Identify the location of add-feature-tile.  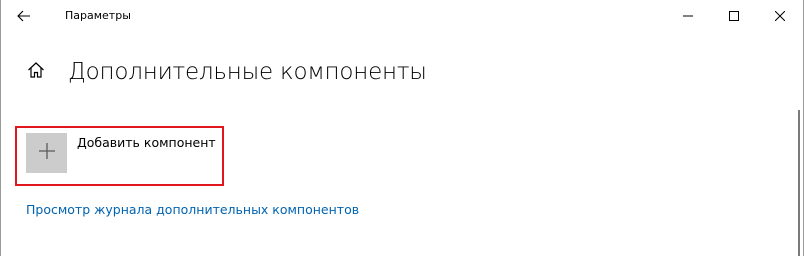
(46, 153).